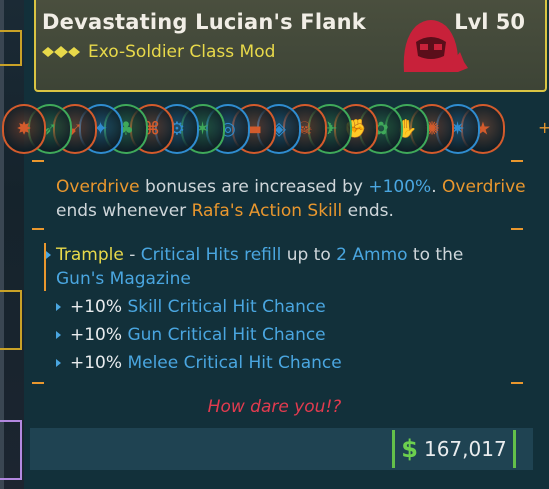  I want to click on chevron-rank-icon, so click(61, 52).